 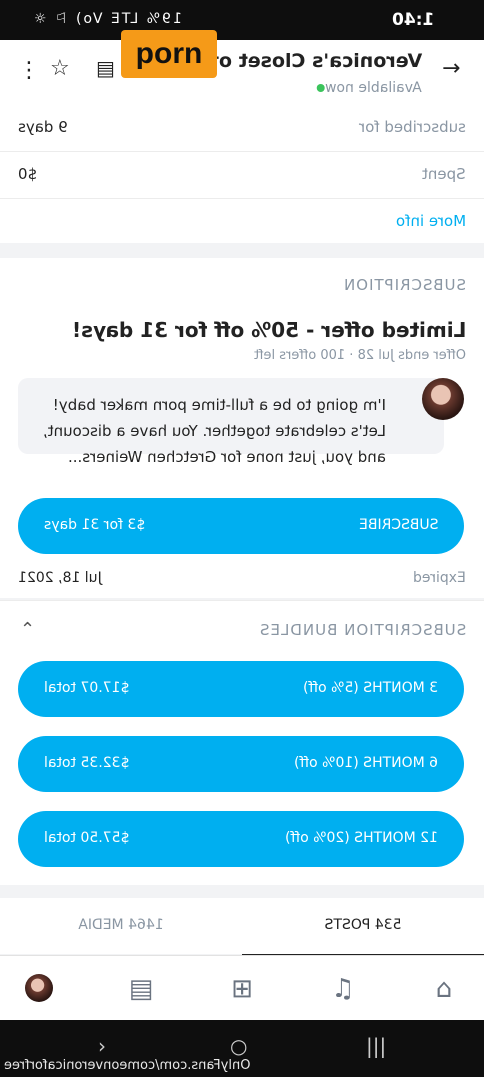 I want to click on bundles-heading: SUBSCRIPTION BUNDLES, so click(x=362, y=630).